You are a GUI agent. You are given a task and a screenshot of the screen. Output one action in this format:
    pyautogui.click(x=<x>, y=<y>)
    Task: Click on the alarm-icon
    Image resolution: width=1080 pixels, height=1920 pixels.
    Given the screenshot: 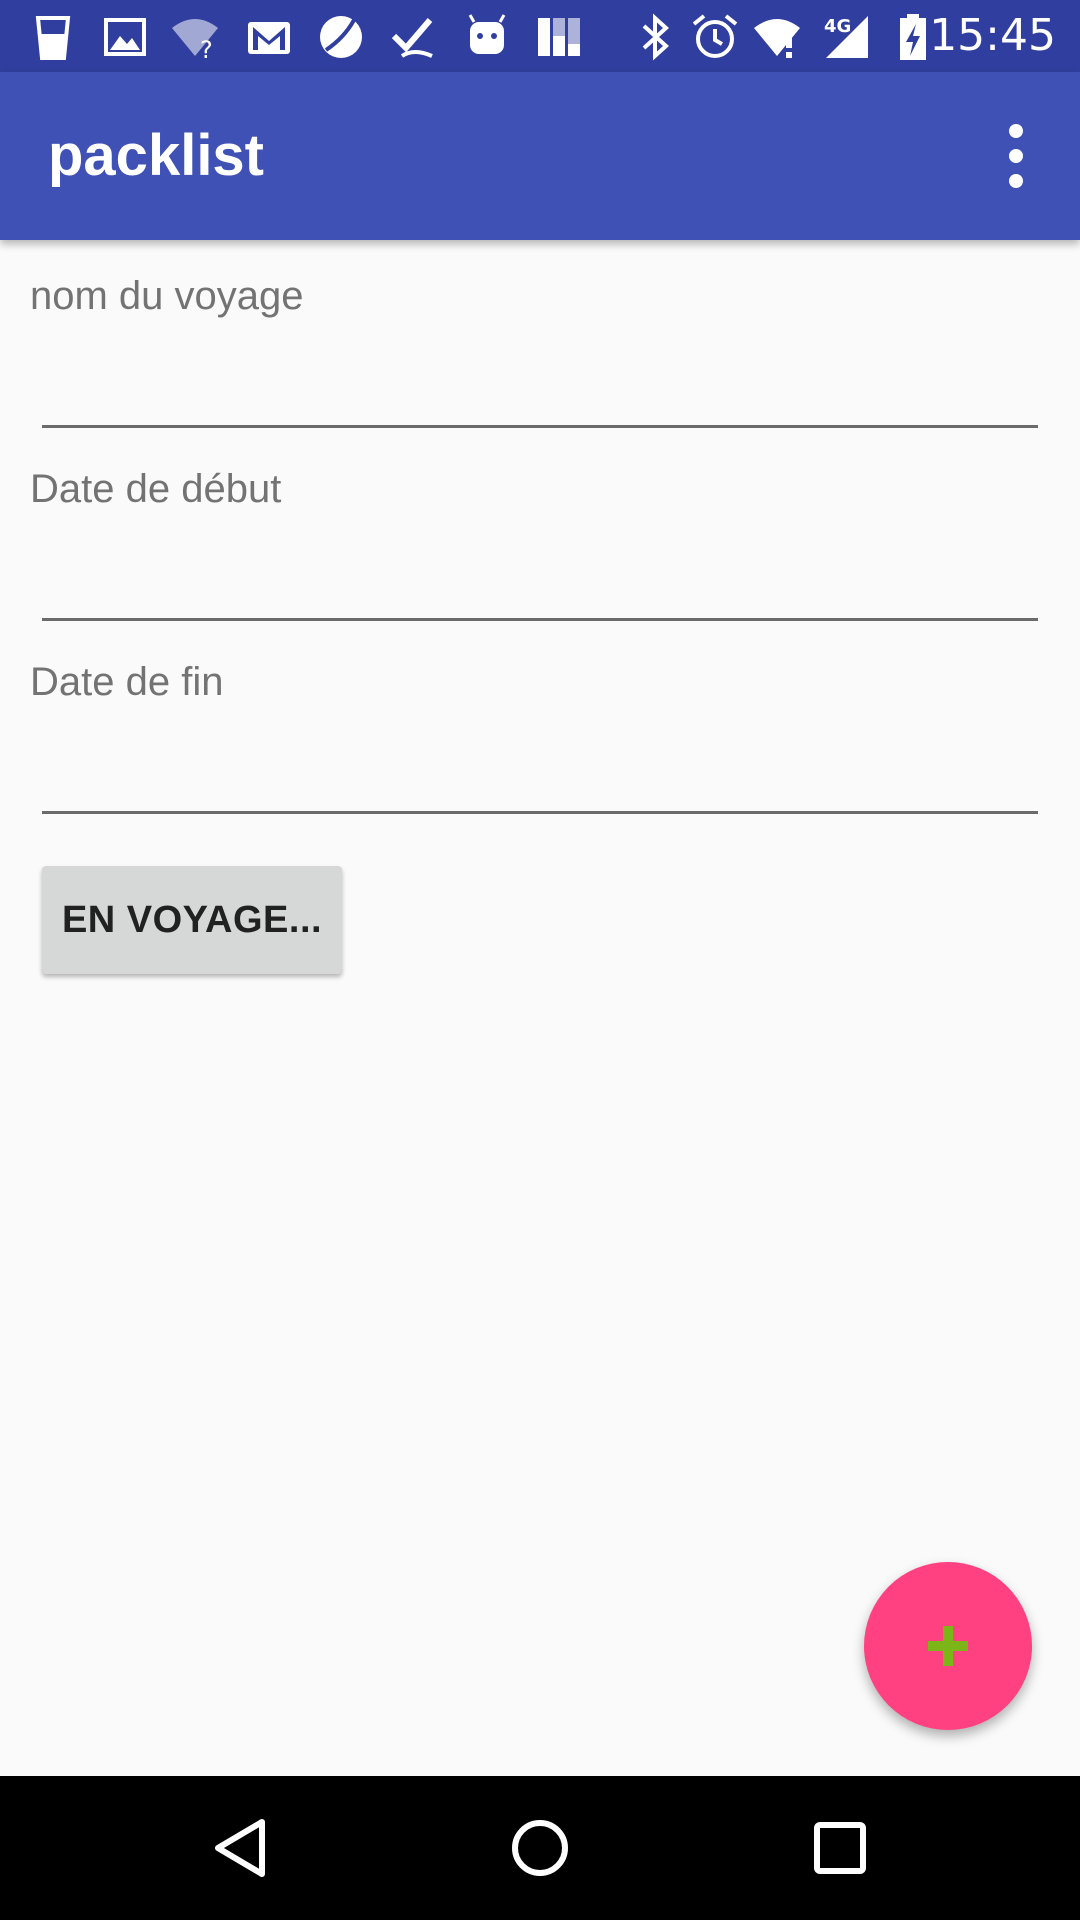 What is the action you would take?
    pyautogui.click(x=715, y=37)
    